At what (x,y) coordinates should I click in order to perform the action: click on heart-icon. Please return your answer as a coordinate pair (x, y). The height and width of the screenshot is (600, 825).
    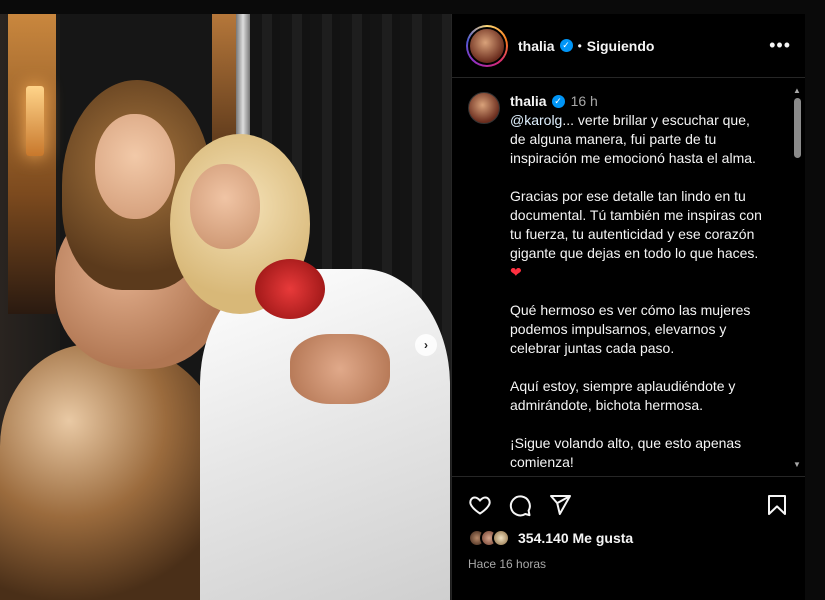
    Looking at the image, I should click on (480, 505).